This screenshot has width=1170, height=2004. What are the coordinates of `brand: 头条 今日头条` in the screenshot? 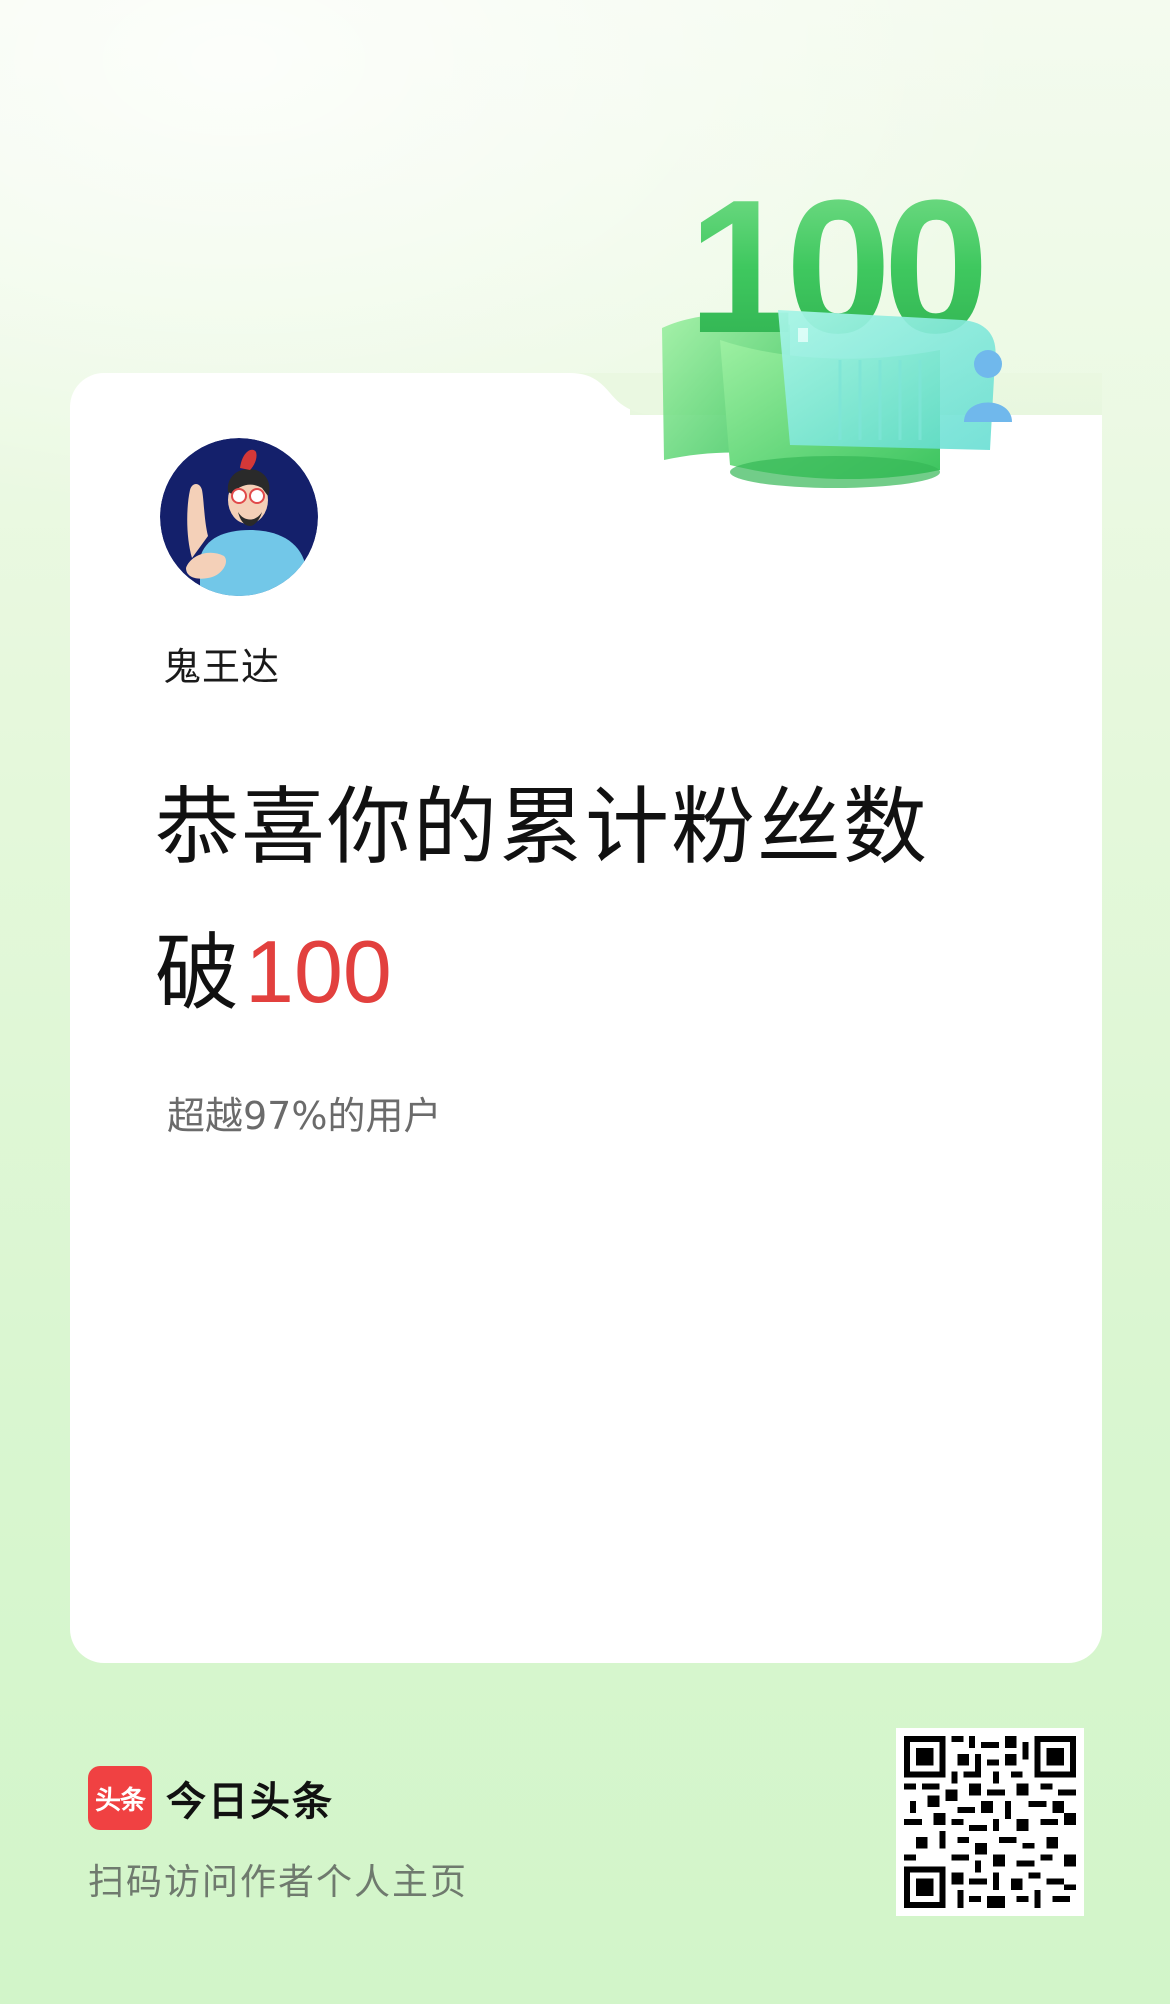 It's located at (211, 1798).